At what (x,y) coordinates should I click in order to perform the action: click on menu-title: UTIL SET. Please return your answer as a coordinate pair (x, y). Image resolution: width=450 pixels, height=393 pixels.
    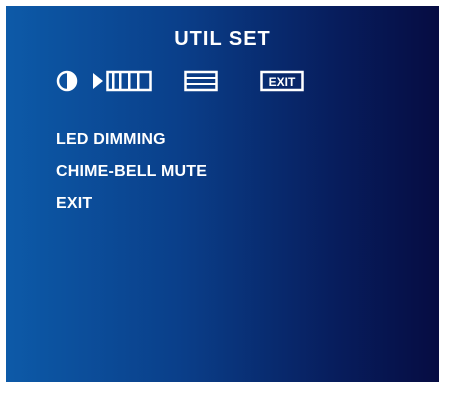
    Looking at the image, I should click on (222, 39).